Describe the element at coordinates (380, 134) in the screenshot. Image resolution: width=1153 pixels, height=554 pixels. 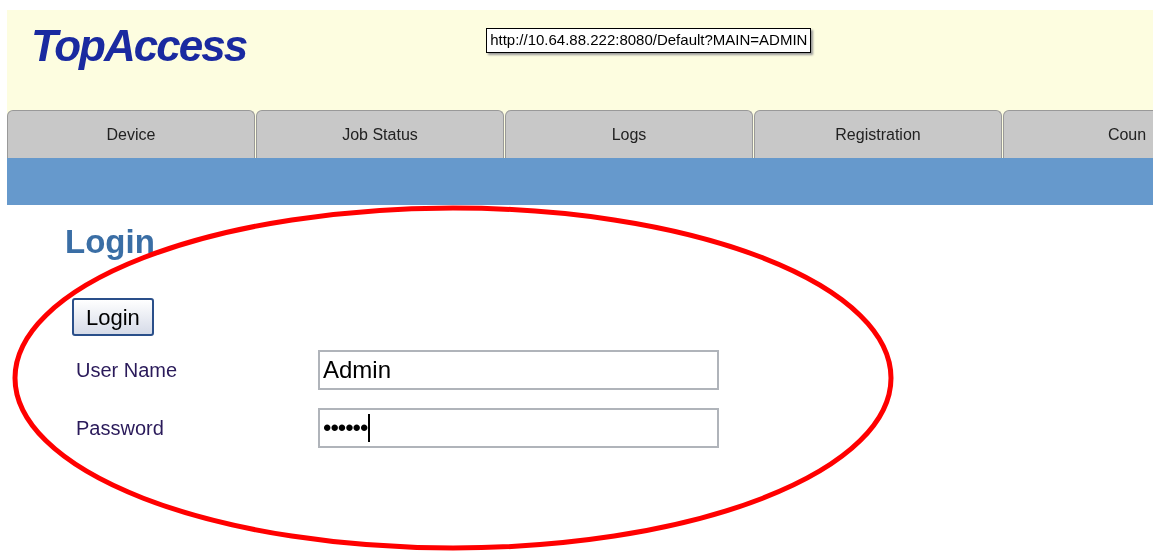
I see `nav-tab: Job Status` at that location.